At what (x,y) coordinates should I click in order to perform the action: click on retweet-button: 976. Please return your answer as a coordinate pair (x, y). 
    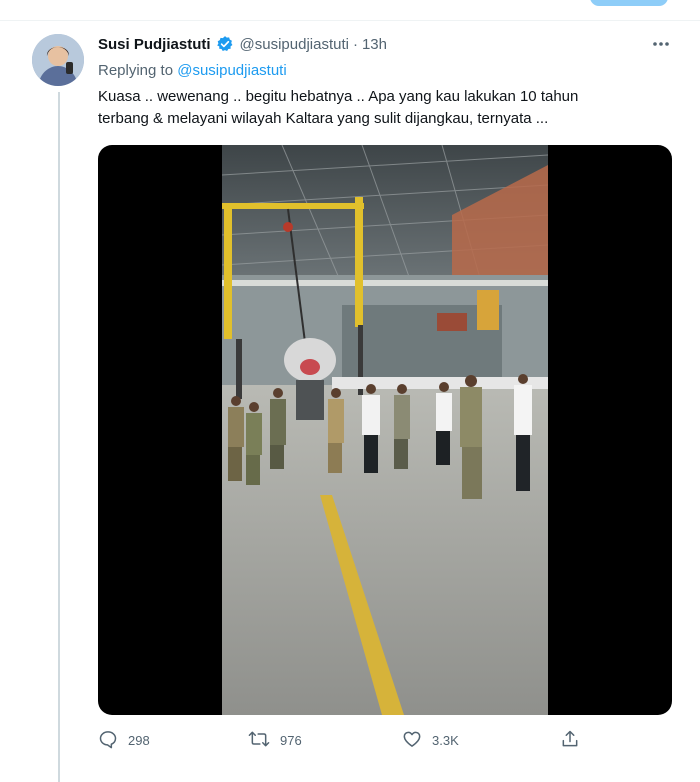
    Looking at the image, I should click on (275, 740).